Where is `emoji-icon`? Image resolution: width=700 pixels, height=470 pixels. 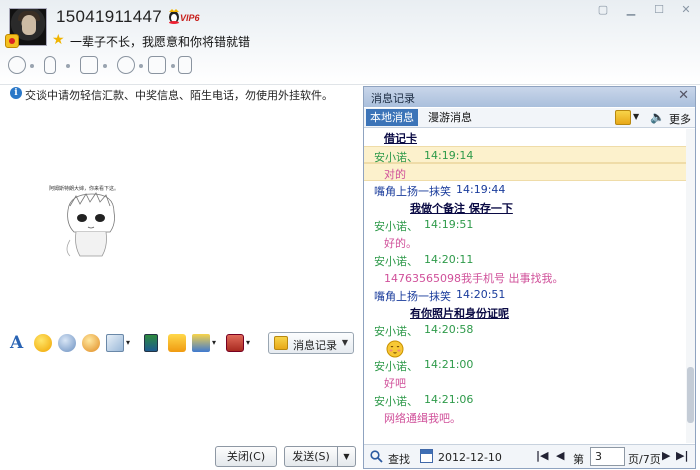 emoji-icon is located at coordinates (43, 343).